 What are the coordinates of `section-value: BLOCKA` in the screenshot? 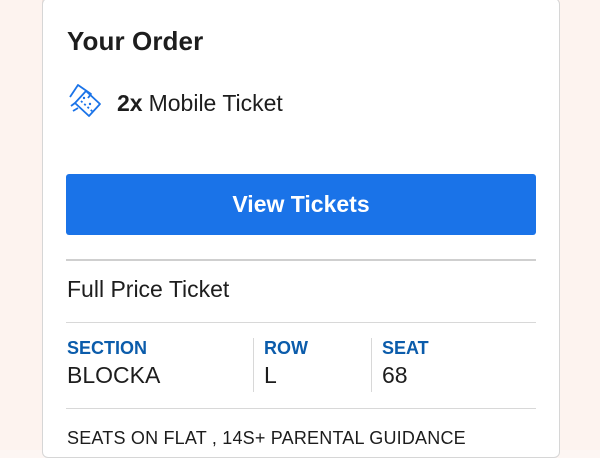 It's located at (113, 375).